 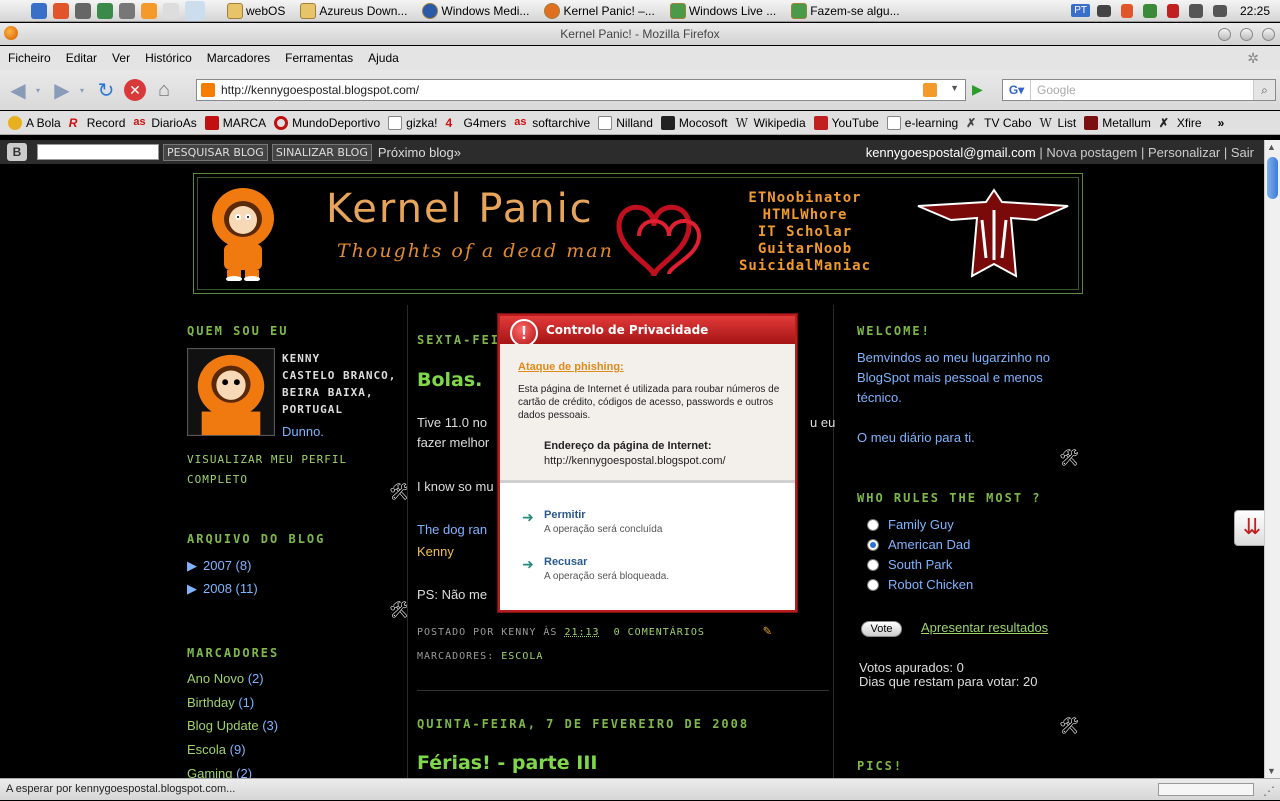 I want to click on search-go-icon: ⌕, so click(x=1264, y=90).